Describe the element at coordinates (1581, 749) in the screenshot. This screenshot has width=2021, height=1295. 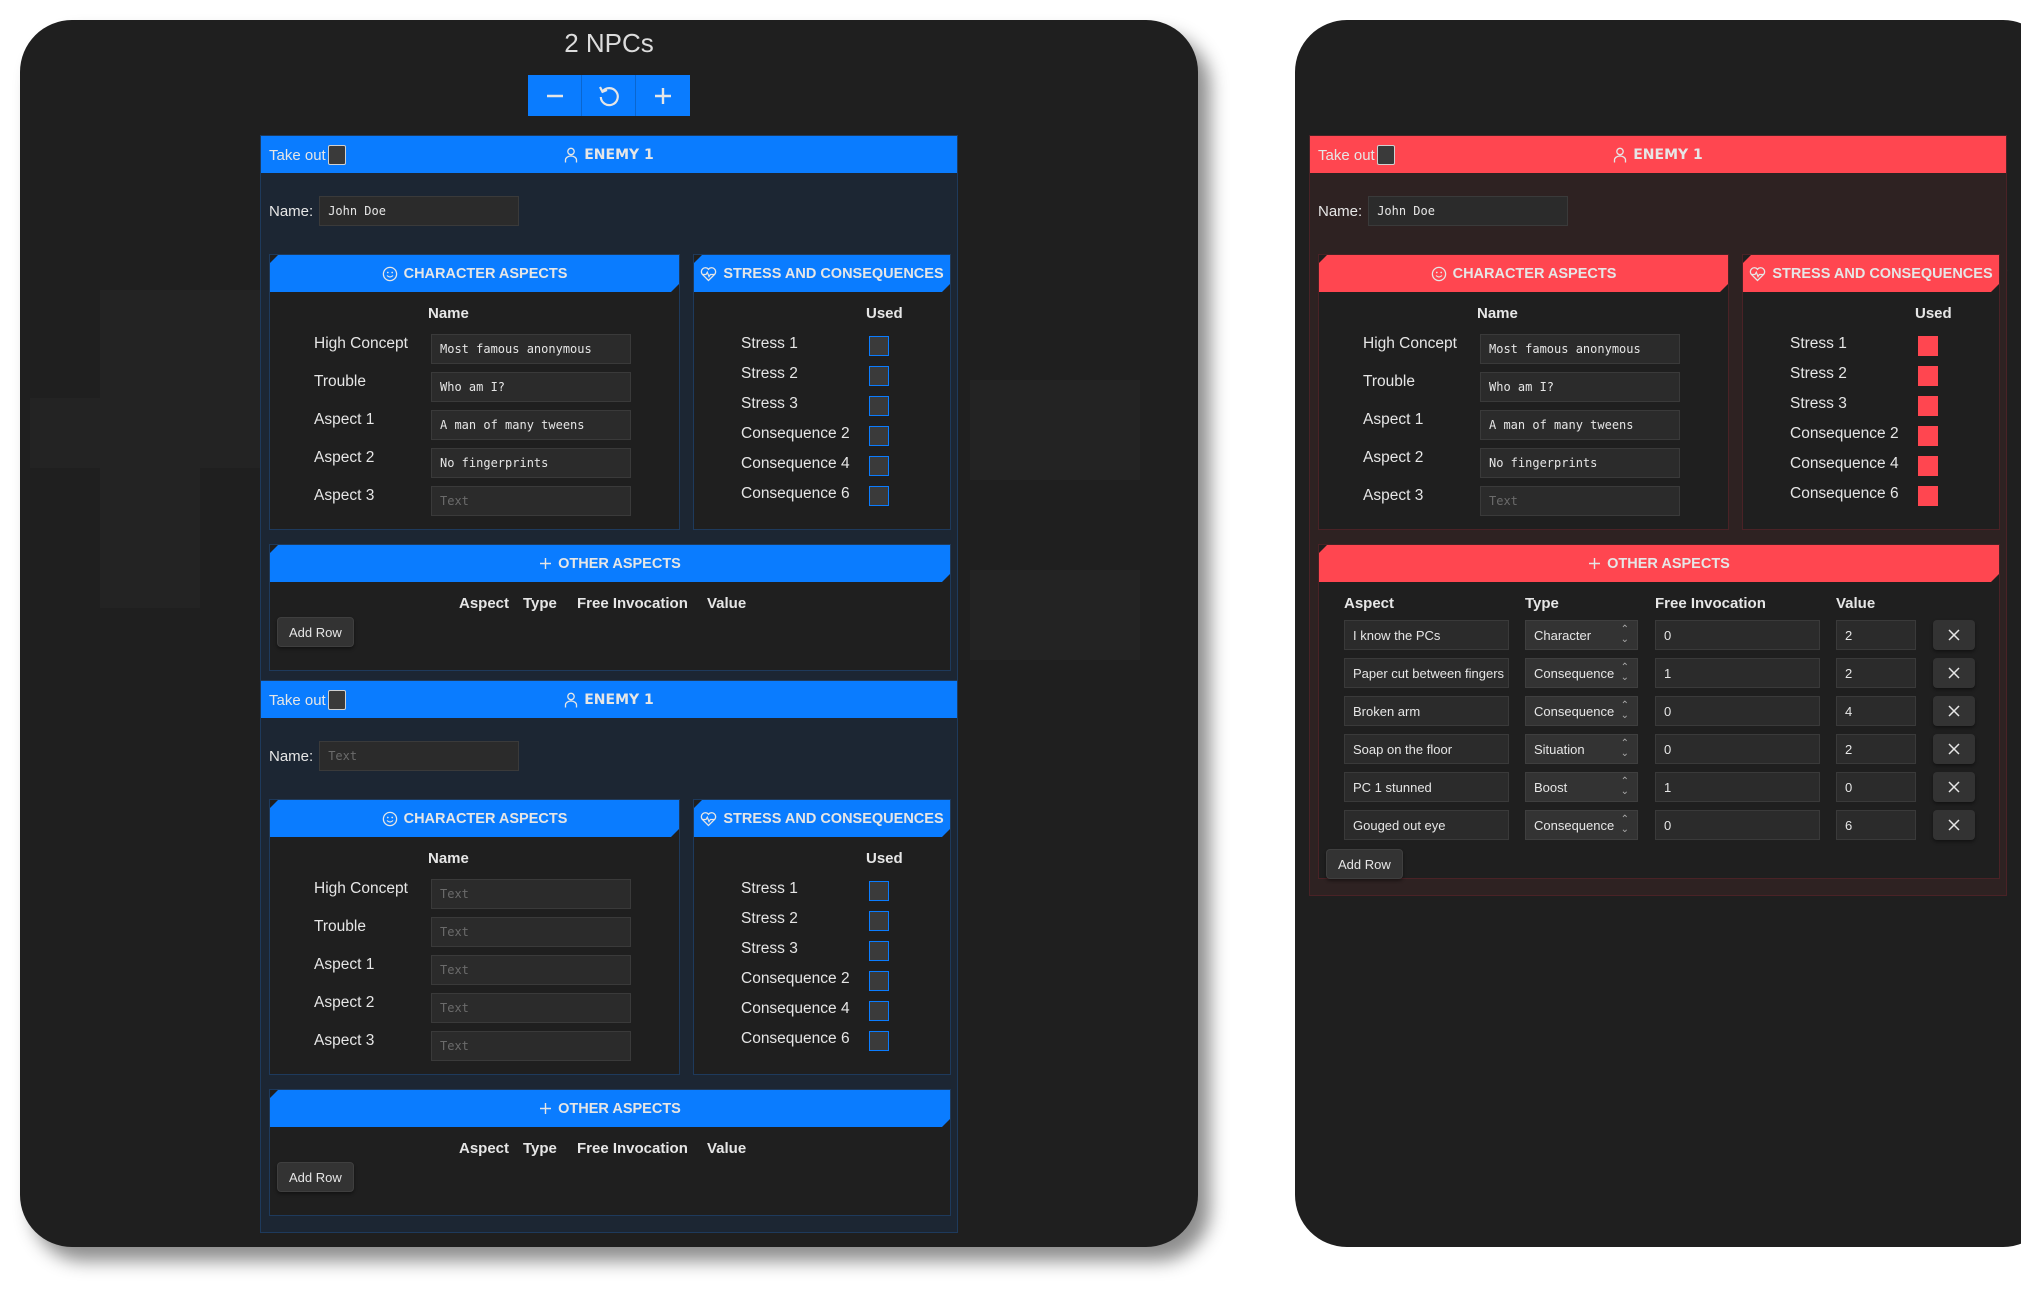
I see `aspect-type-select: Situation ⌃ ⌄` at that location.